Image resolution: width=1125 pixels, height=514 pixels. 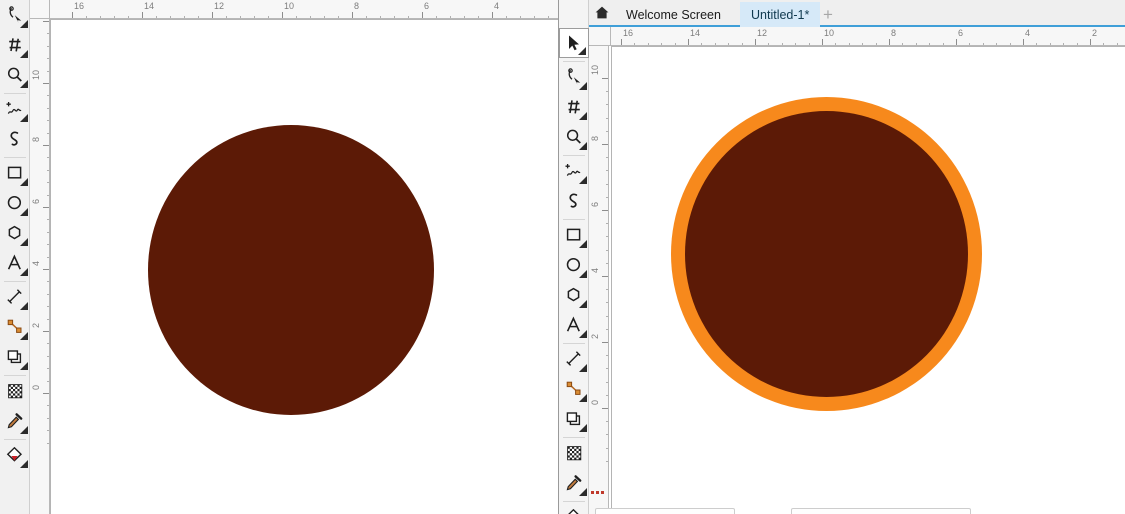 I want to click on ruler-corner-box, so click(x=600, y=36).